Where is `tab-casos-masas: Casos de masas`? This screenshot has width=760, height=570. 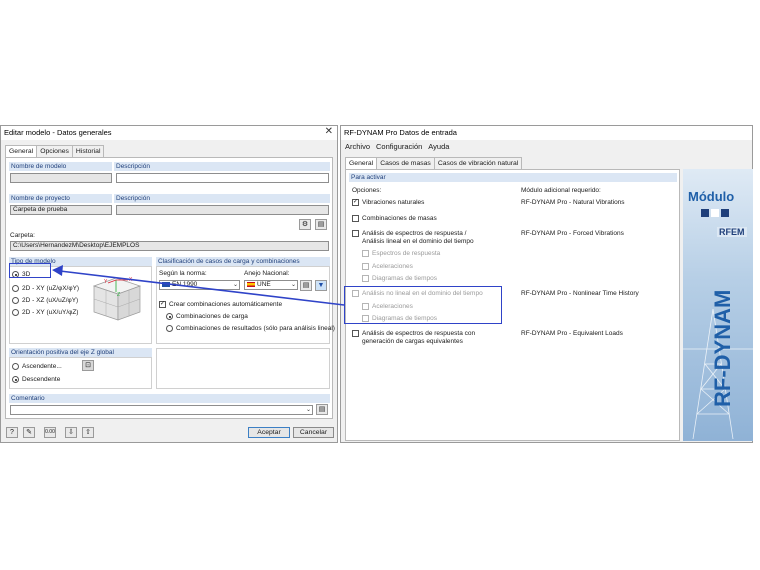 tab-casos-masas: Casos de masas is located at coordinates (405, 163).